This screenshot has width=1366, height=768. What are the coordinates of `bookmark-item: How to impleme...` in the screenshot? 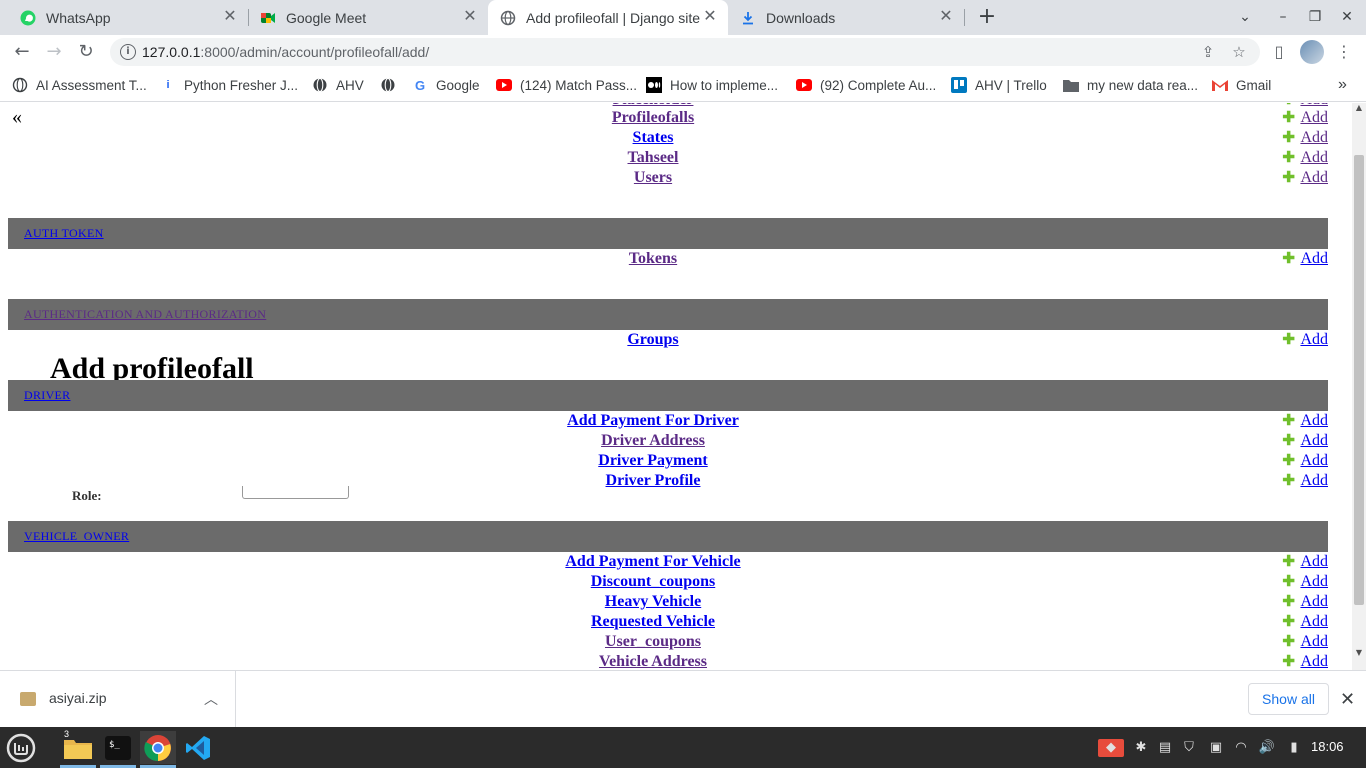 It's located at (712, 85).